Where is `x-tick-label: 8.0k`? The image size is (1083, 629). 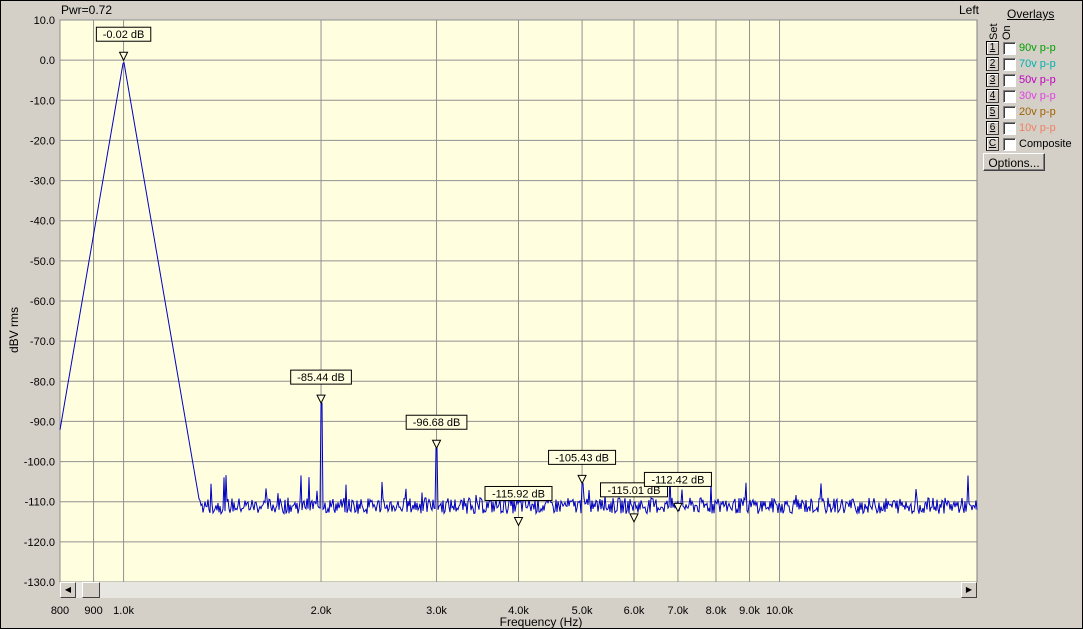 x-tick-label: 8.0k is located at coordinates (716, 611).